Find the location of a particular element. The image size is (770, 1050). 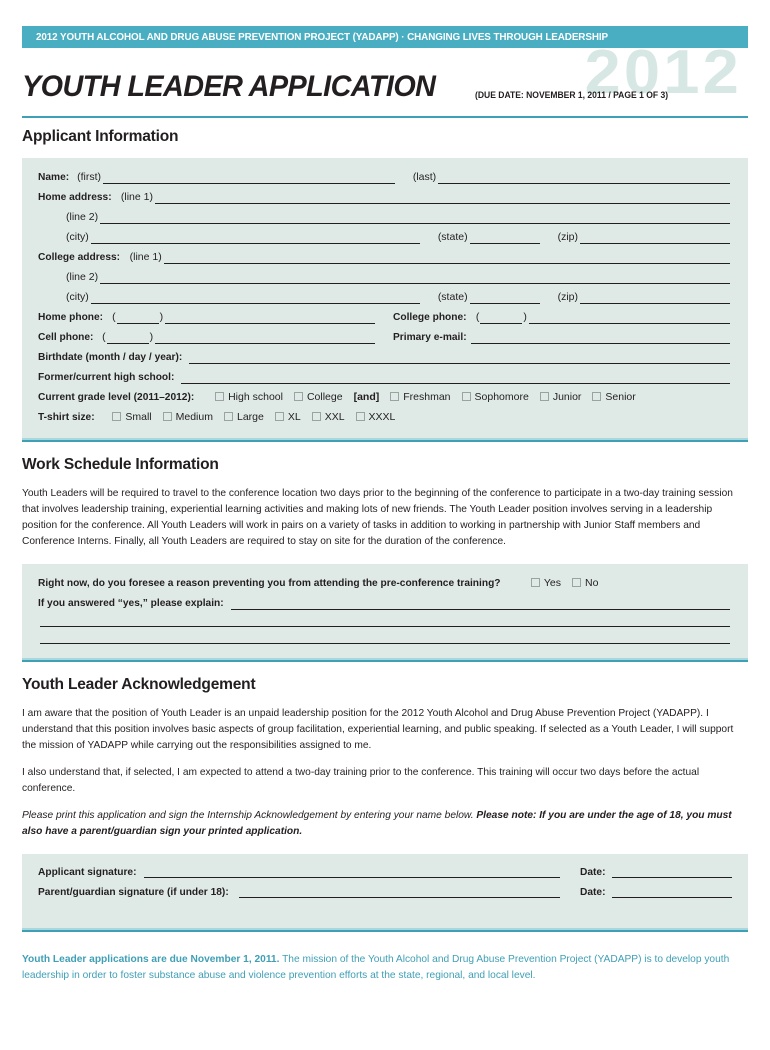

parent-signature-label: Parent/guardian signature (if under 18): is located at coordinates (133, 892).